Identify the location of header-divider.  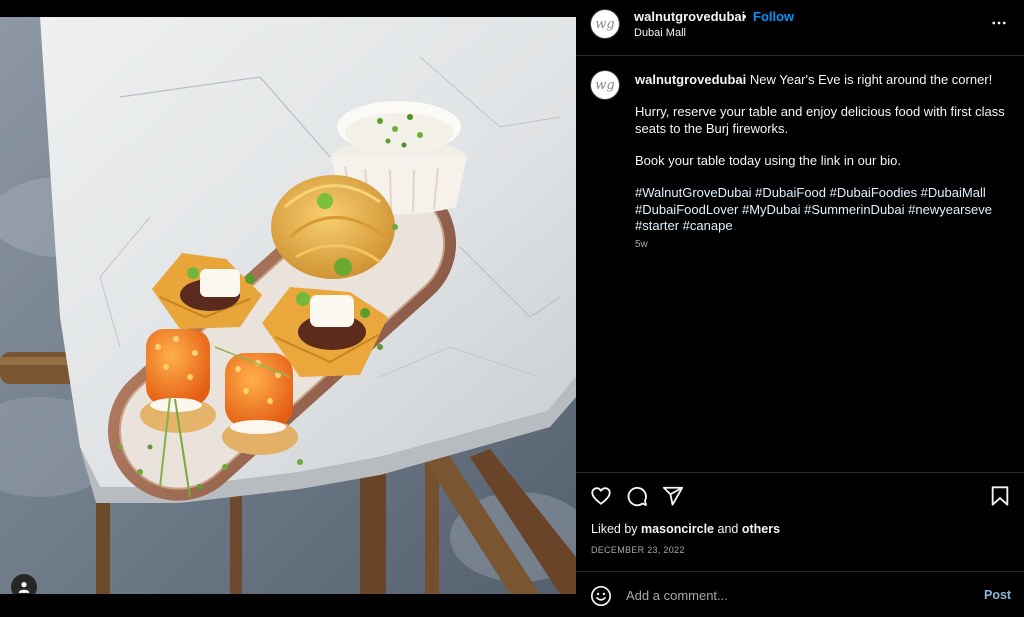
(800, 55).